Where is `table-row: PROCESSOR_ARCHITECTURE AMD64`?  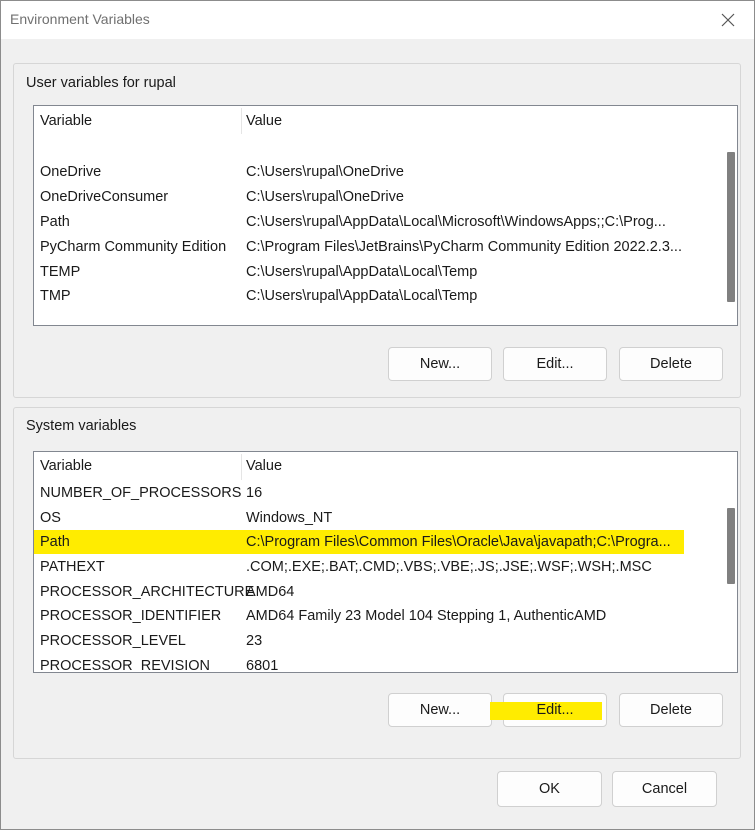
table-row: PROCESSOR_ARCHITECTURE AMD64 is located at coordinates (371, 592).